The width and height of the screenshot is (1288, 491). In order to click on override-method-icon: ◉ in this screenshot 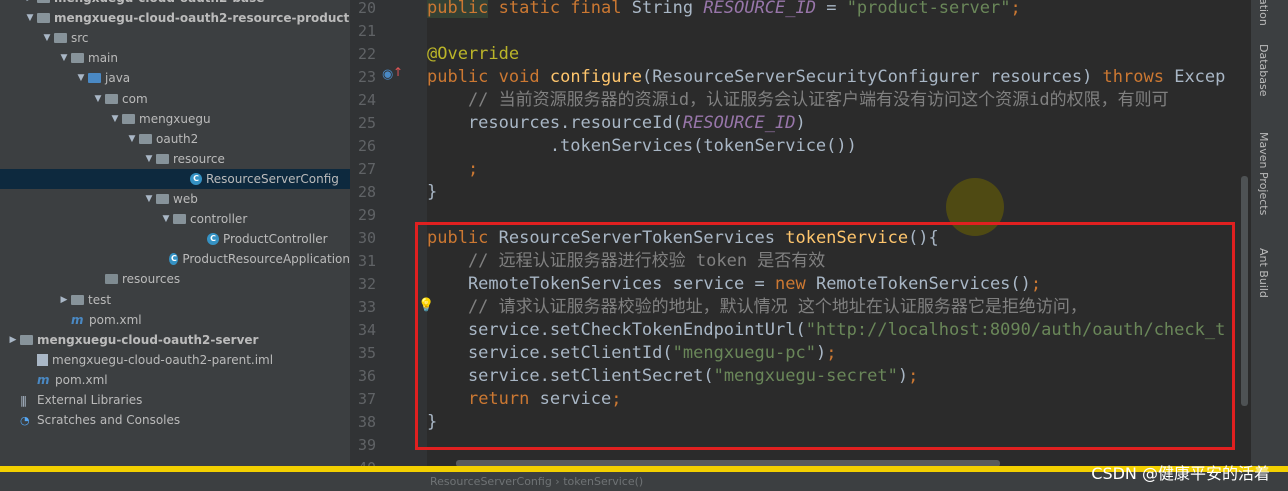, I will do `click(387, 74)`.